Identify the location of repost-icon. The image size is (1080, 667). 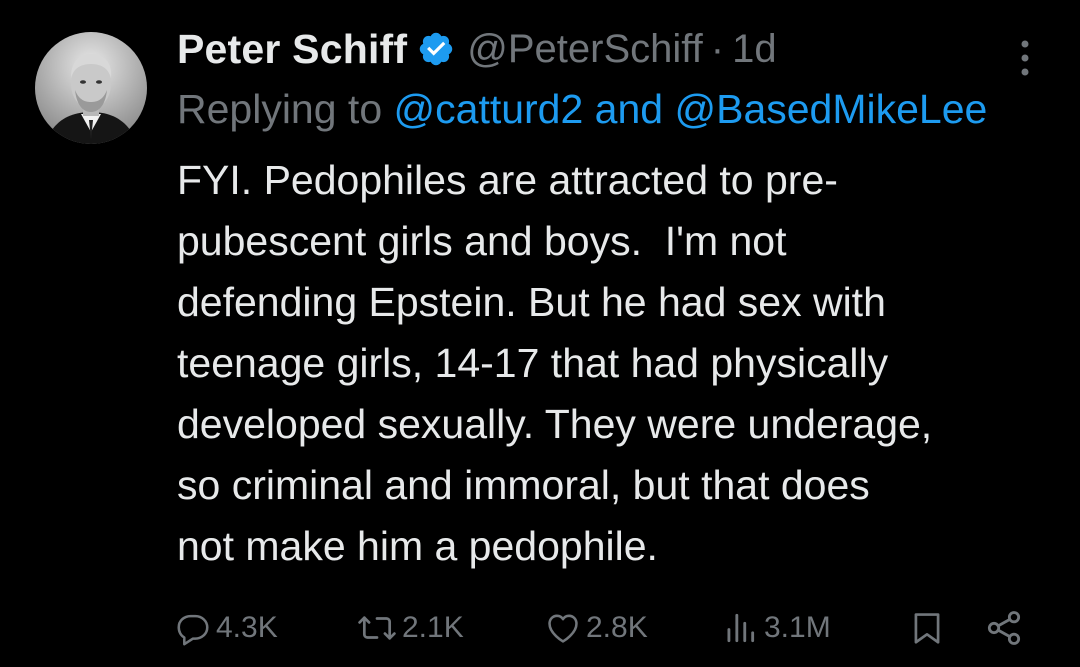
(377, 628).